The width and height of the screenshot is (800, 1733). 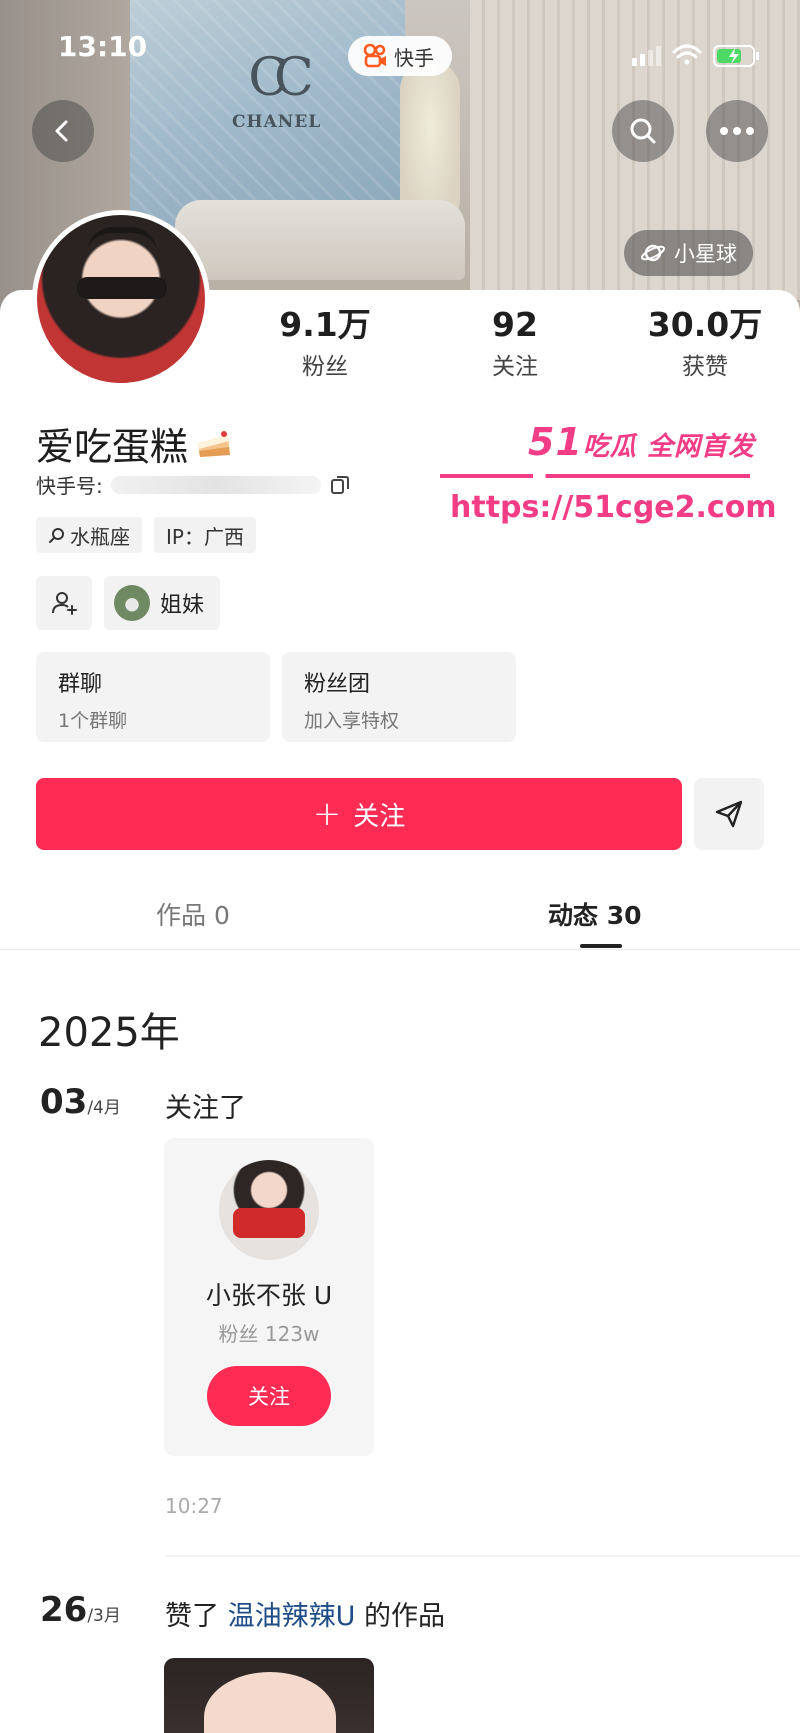 I want to click on tab-moments: 动态 30, so click(x=595, y=914).